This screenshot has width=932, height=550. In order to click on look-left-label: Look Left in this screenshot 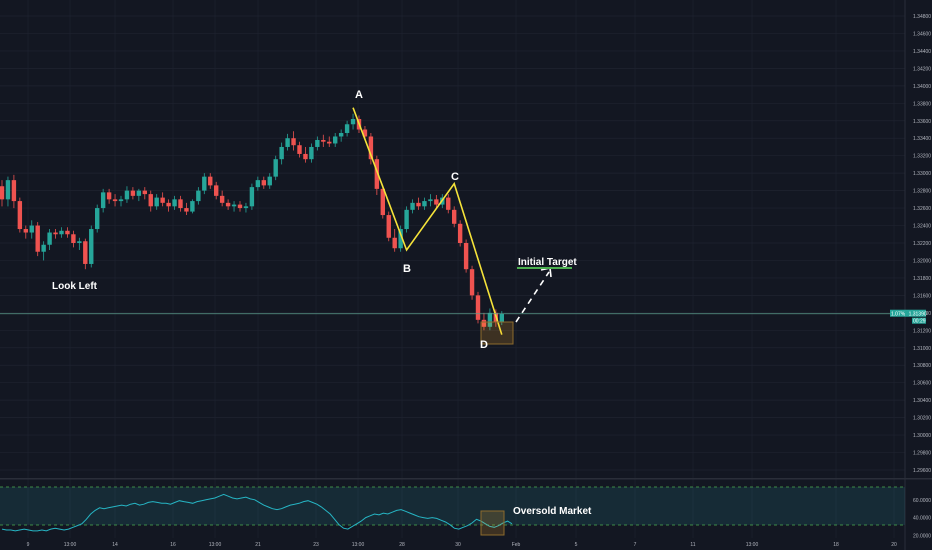, I will do `click(75, 286)`.